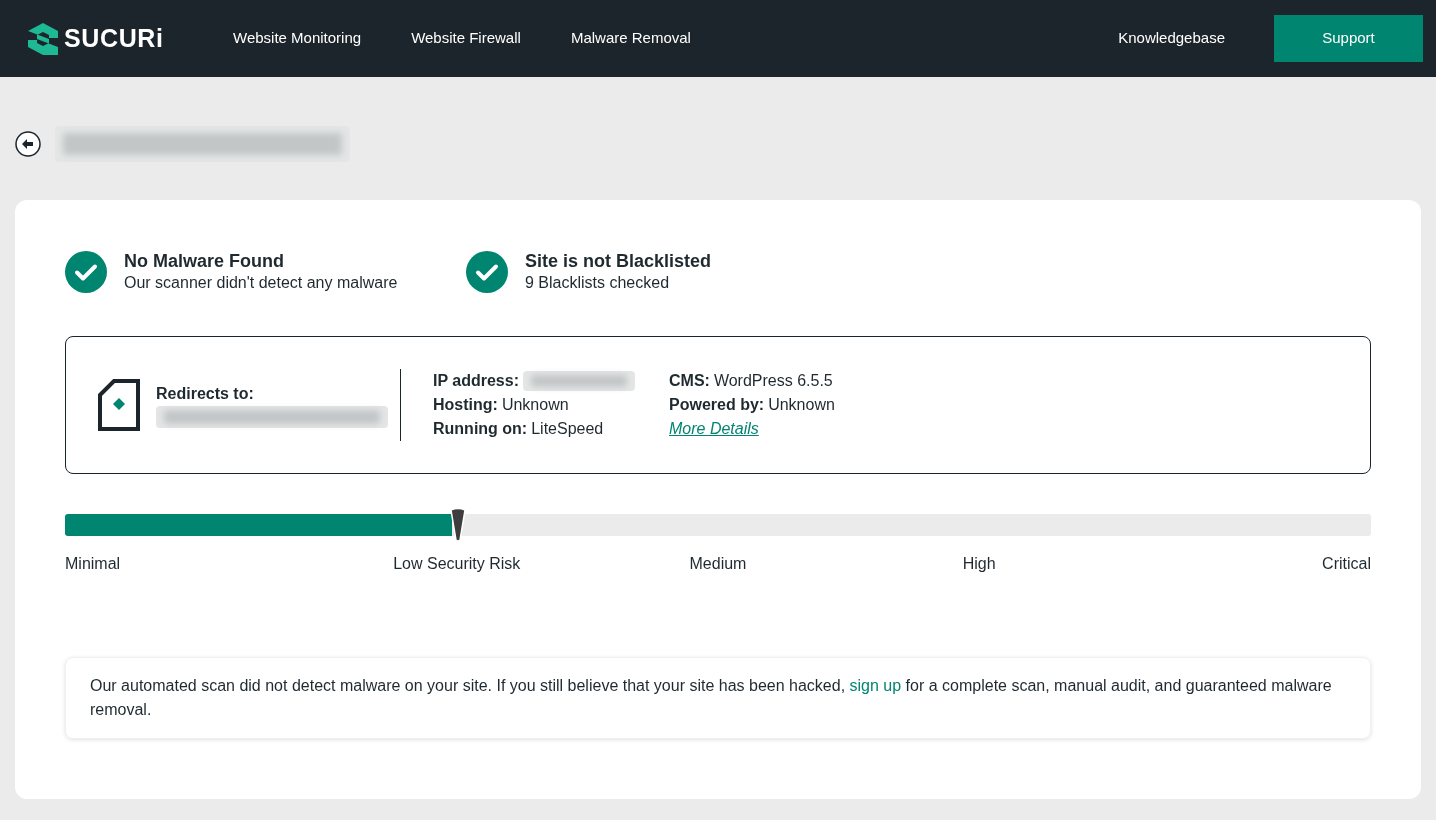 Image resolution: width=1436 pixels, height=820 pixels. Describe the element at coordinates (618, 261) in the screenshot. I see `status-title: Site is not Blacklisted` at that location.